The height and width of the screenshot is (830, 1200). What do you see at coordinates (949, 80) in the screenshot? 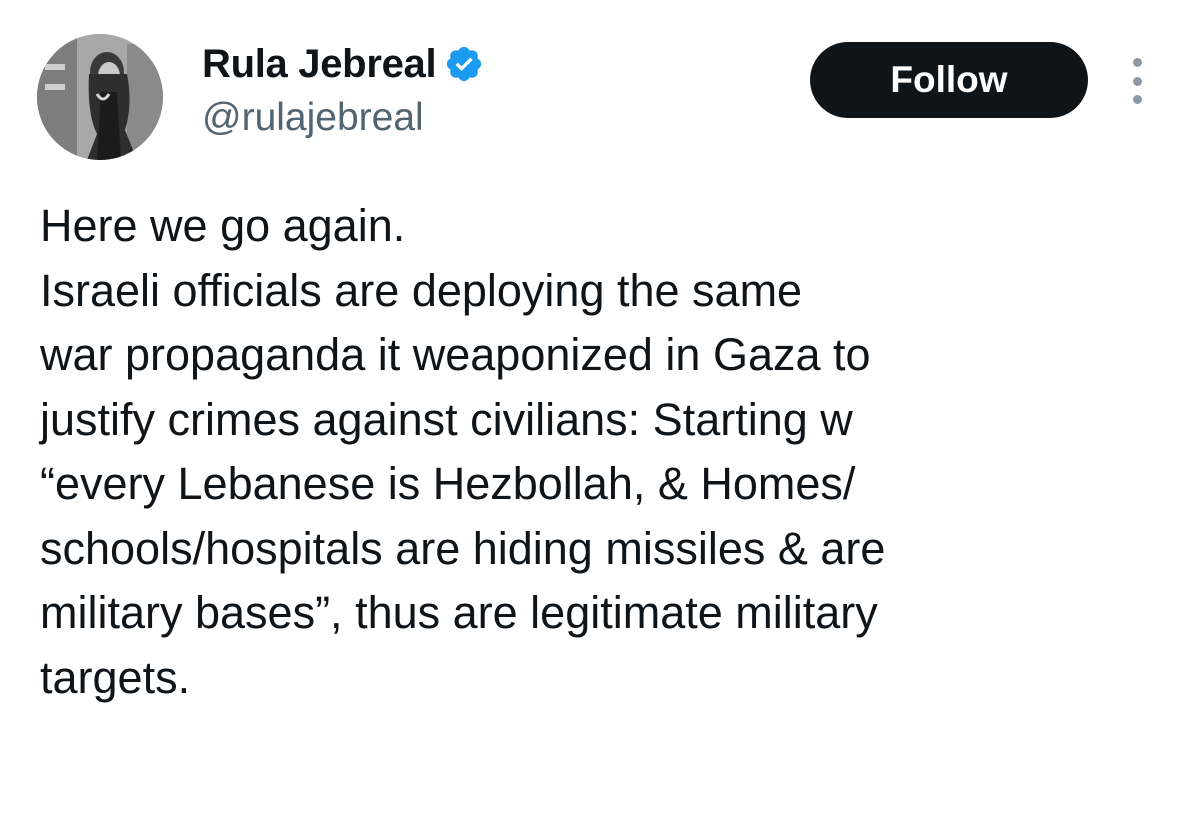
I see `follow-button: Follow` at bounding box center [949, 80].